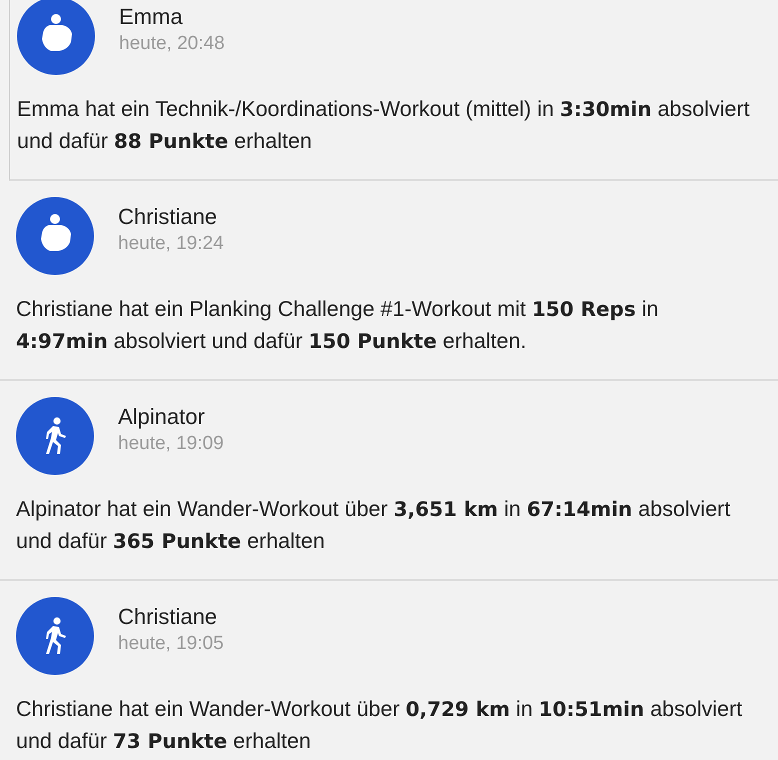 This screenshot has height=760, width=778. Describe the element at coordinates (162, 417) in the screenshot. I see `user-name: Alpinator` at that location.